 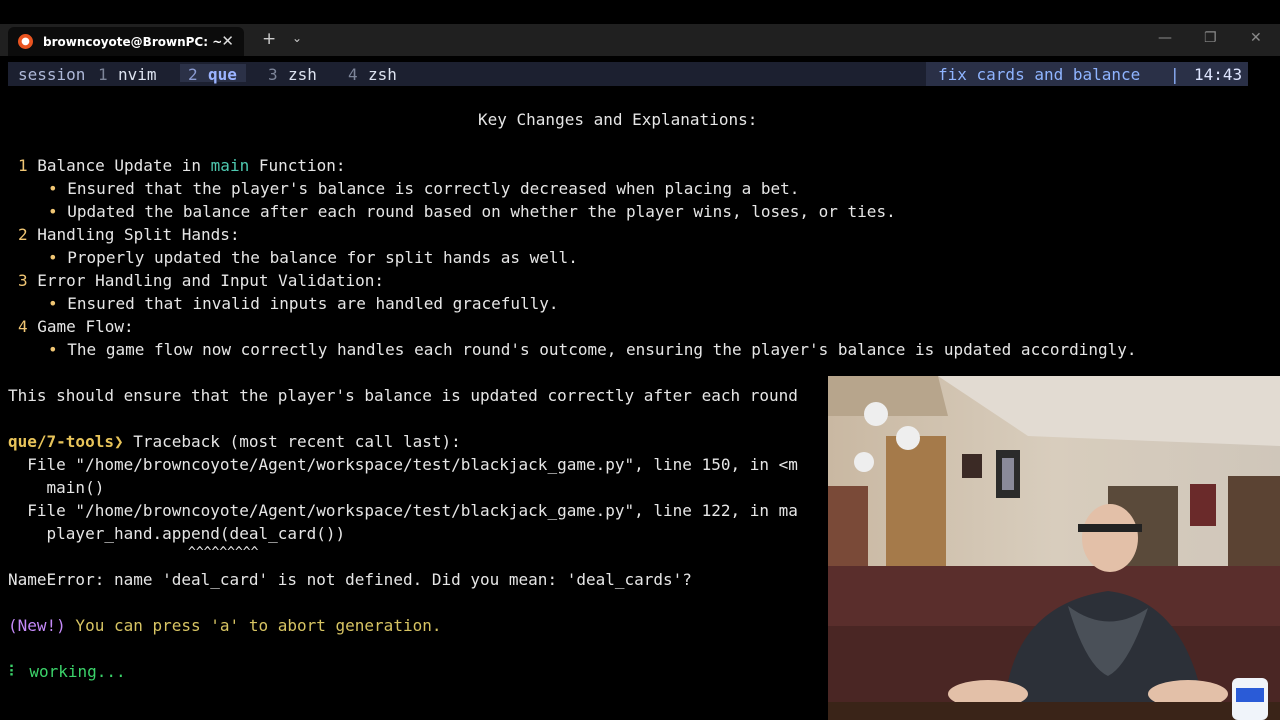 I want to click on active-window-index: 2, so click(x=193, y=74).